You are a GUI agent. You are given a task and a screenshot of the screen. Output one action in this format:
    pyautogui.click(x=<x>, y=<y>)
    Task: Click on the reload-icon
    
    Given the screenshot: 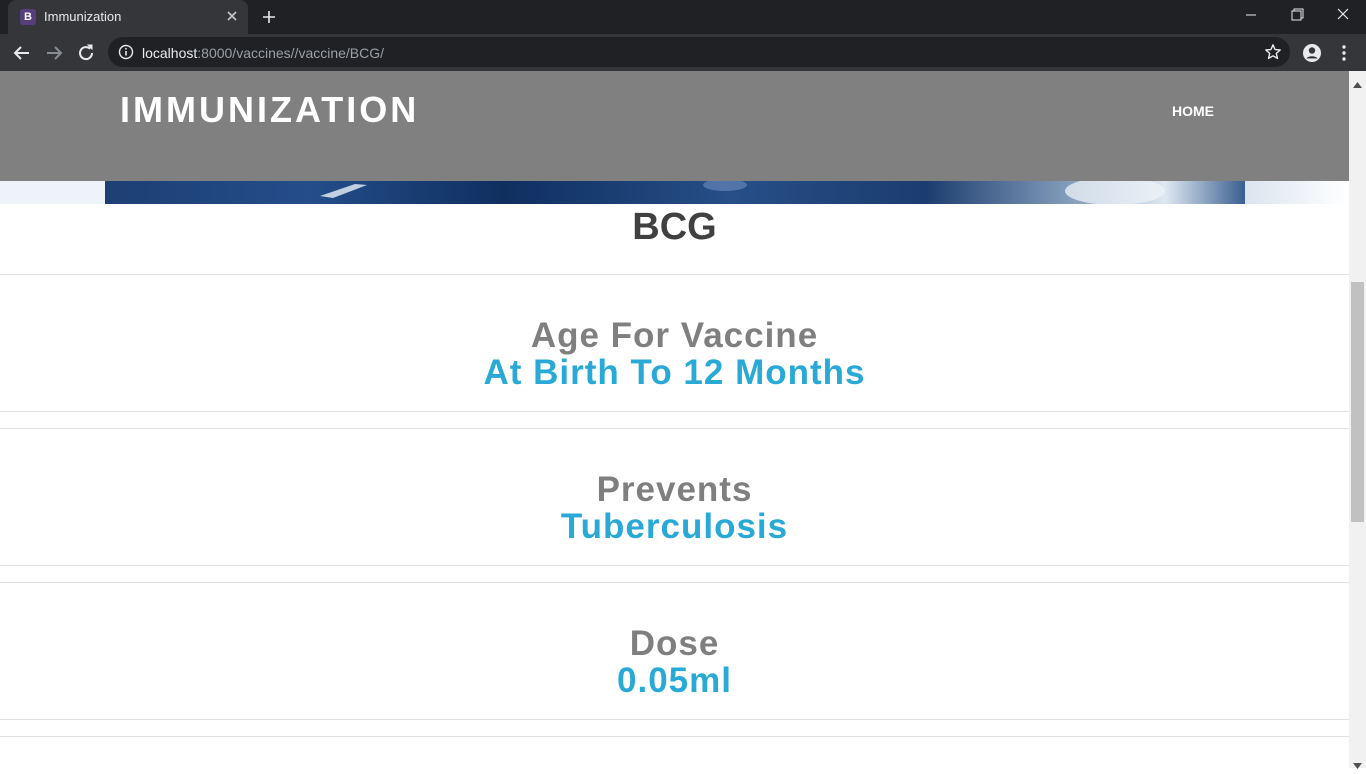 What is the action you would take?
    pyautogui.click(x=86, y=53)
    